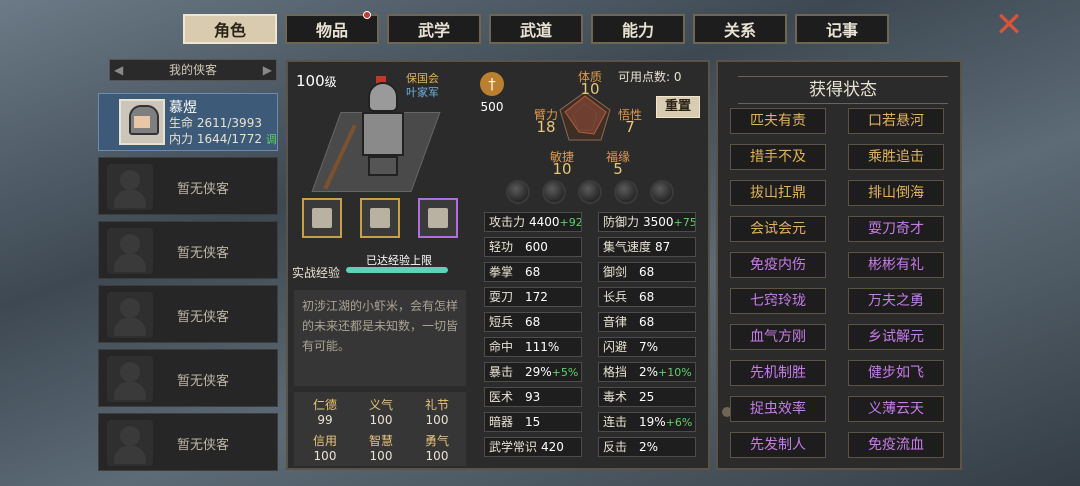  Describe the element at coordinates (438, 218) in the screenshot. I see `accessory-slot` at that location.